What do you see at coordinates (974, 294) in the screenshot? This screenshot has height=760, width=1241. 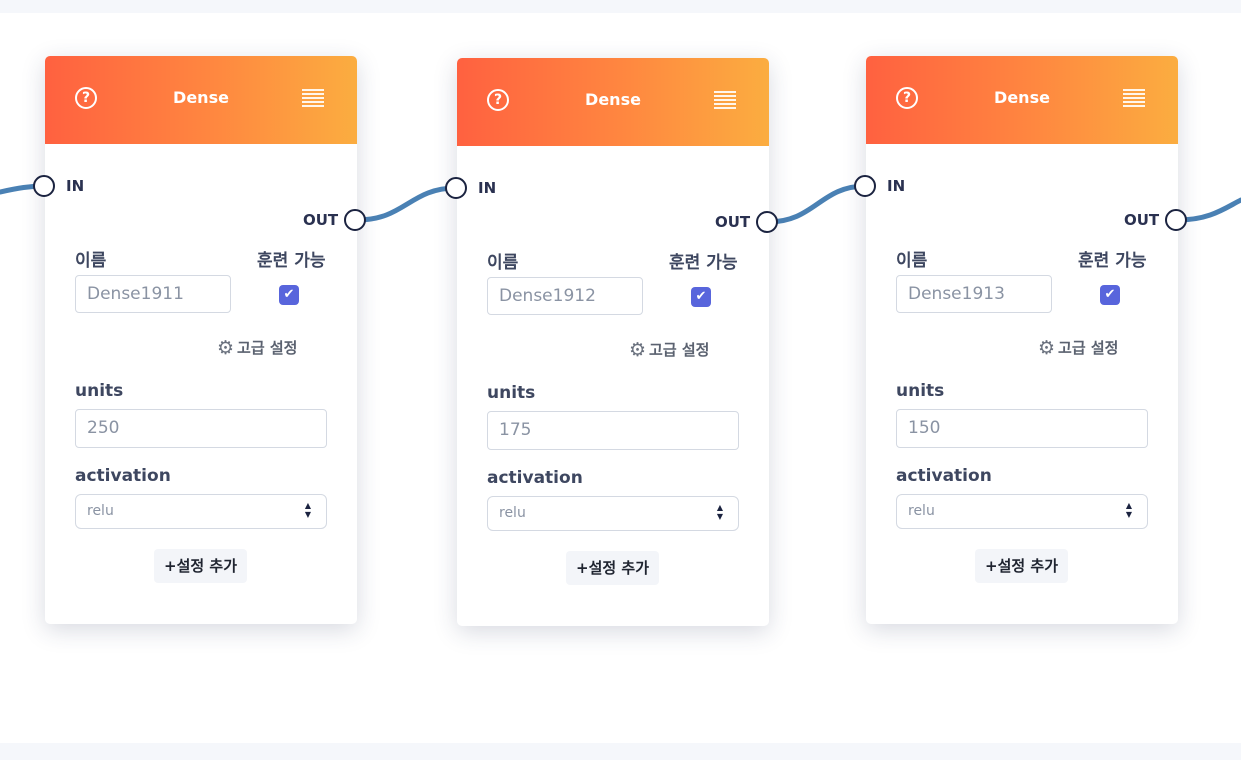 I see `name-input: Dense1913` at bounding box center [974, 294].